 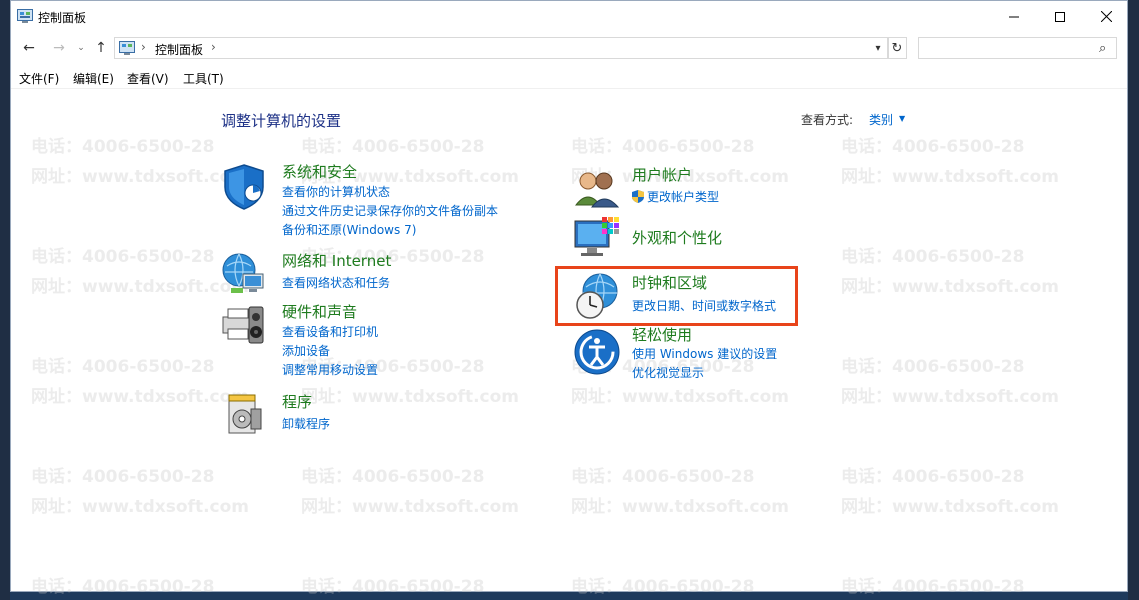 I want to click on minimize-button, so click(x=1014, y=16).